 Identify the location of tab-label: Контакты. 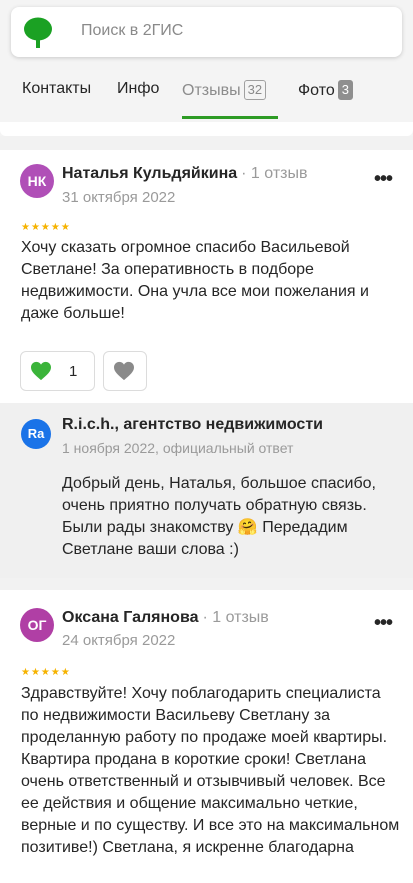
(57, 88).